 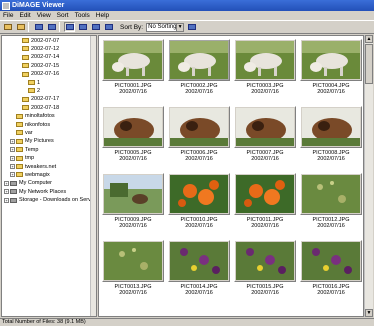 I want to click on thumbnail-item: PICT0001.JPG 2002/07/16, so click(x=133, y=67).